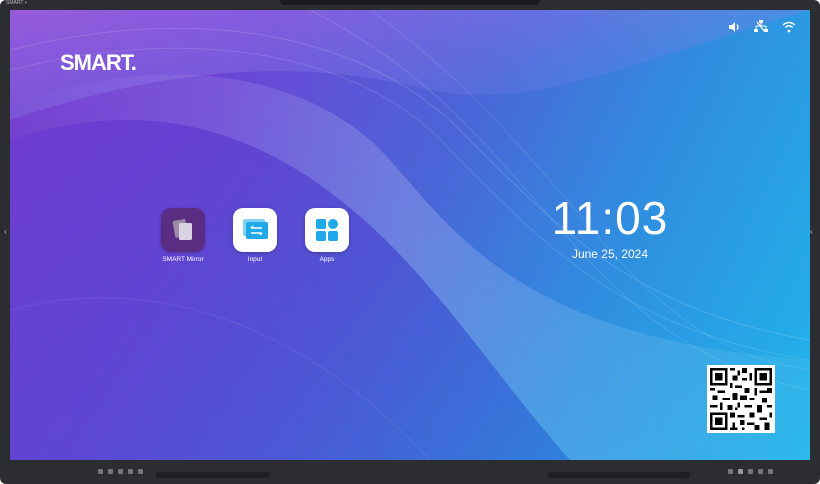 The height and width of the screenshot is (484, 820). I want to click on pen-tray-left, so click(212, 475).